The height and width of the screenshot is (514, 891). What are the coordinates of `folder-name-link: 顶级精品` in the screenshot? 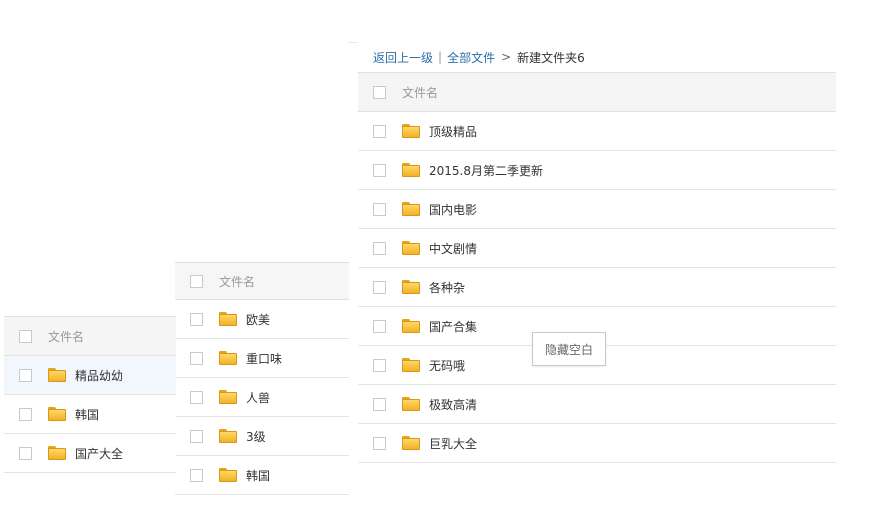 It's located at (453, 131).